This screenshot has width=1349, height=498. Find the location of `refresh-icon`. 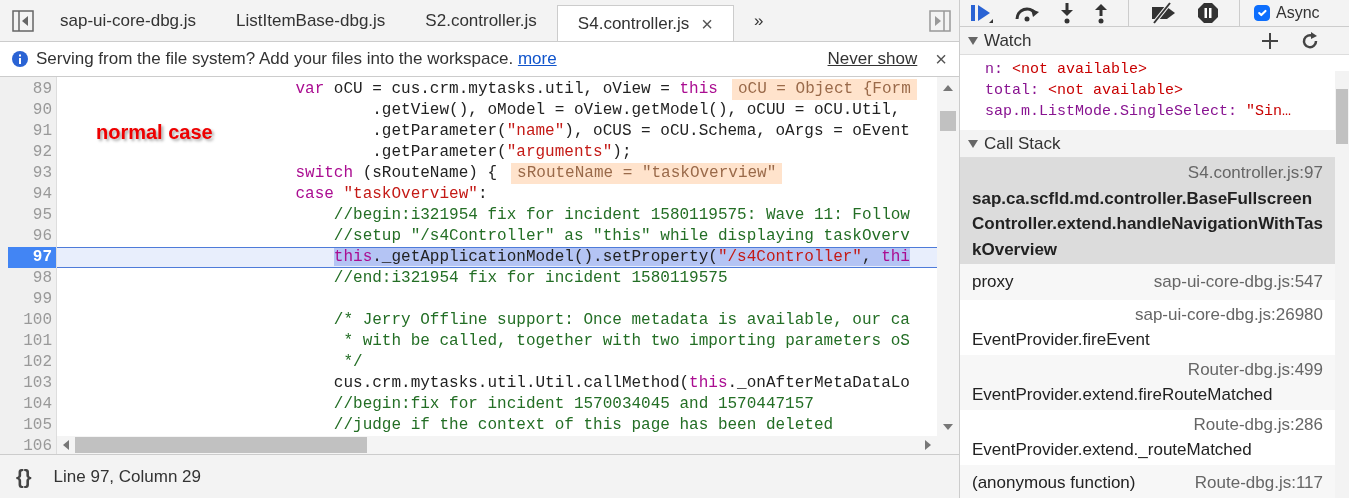

refresh-icon is located at coordinates (1310, 40).